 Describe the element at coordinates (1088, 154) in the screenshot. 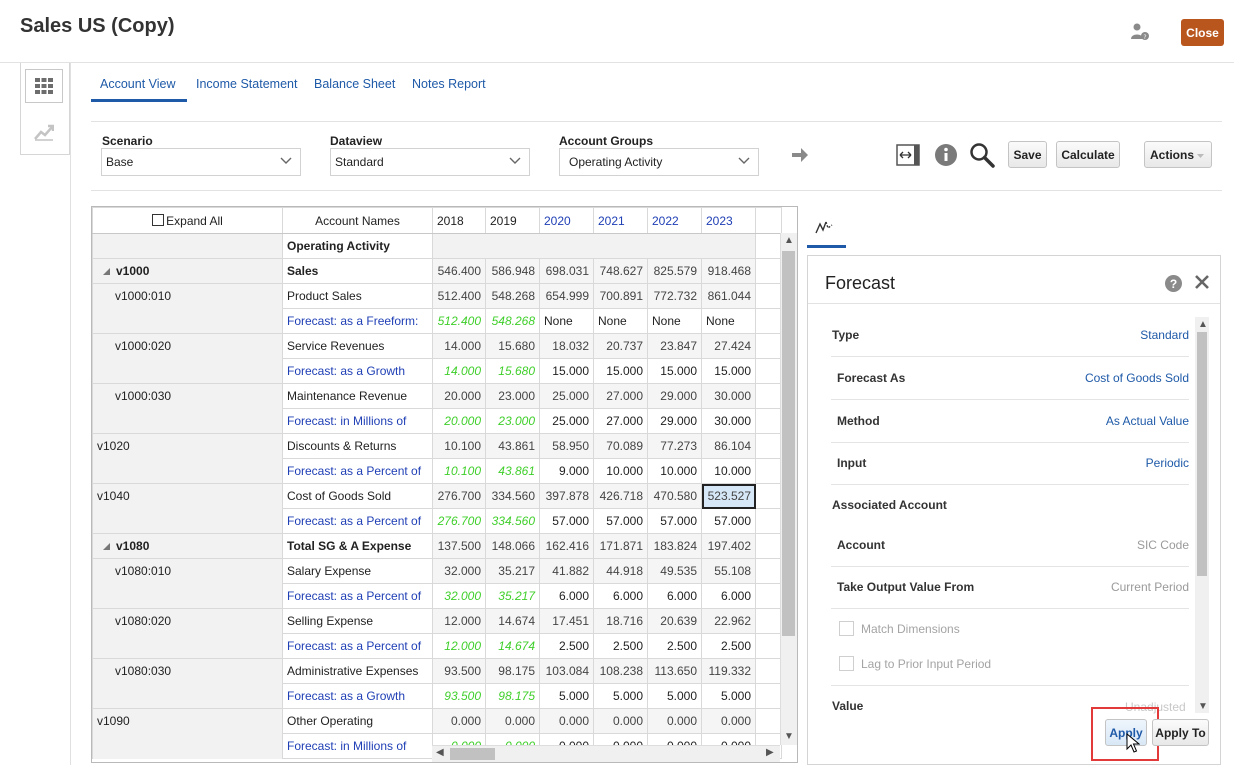

I see `calculate-button: Calculate` at that location.